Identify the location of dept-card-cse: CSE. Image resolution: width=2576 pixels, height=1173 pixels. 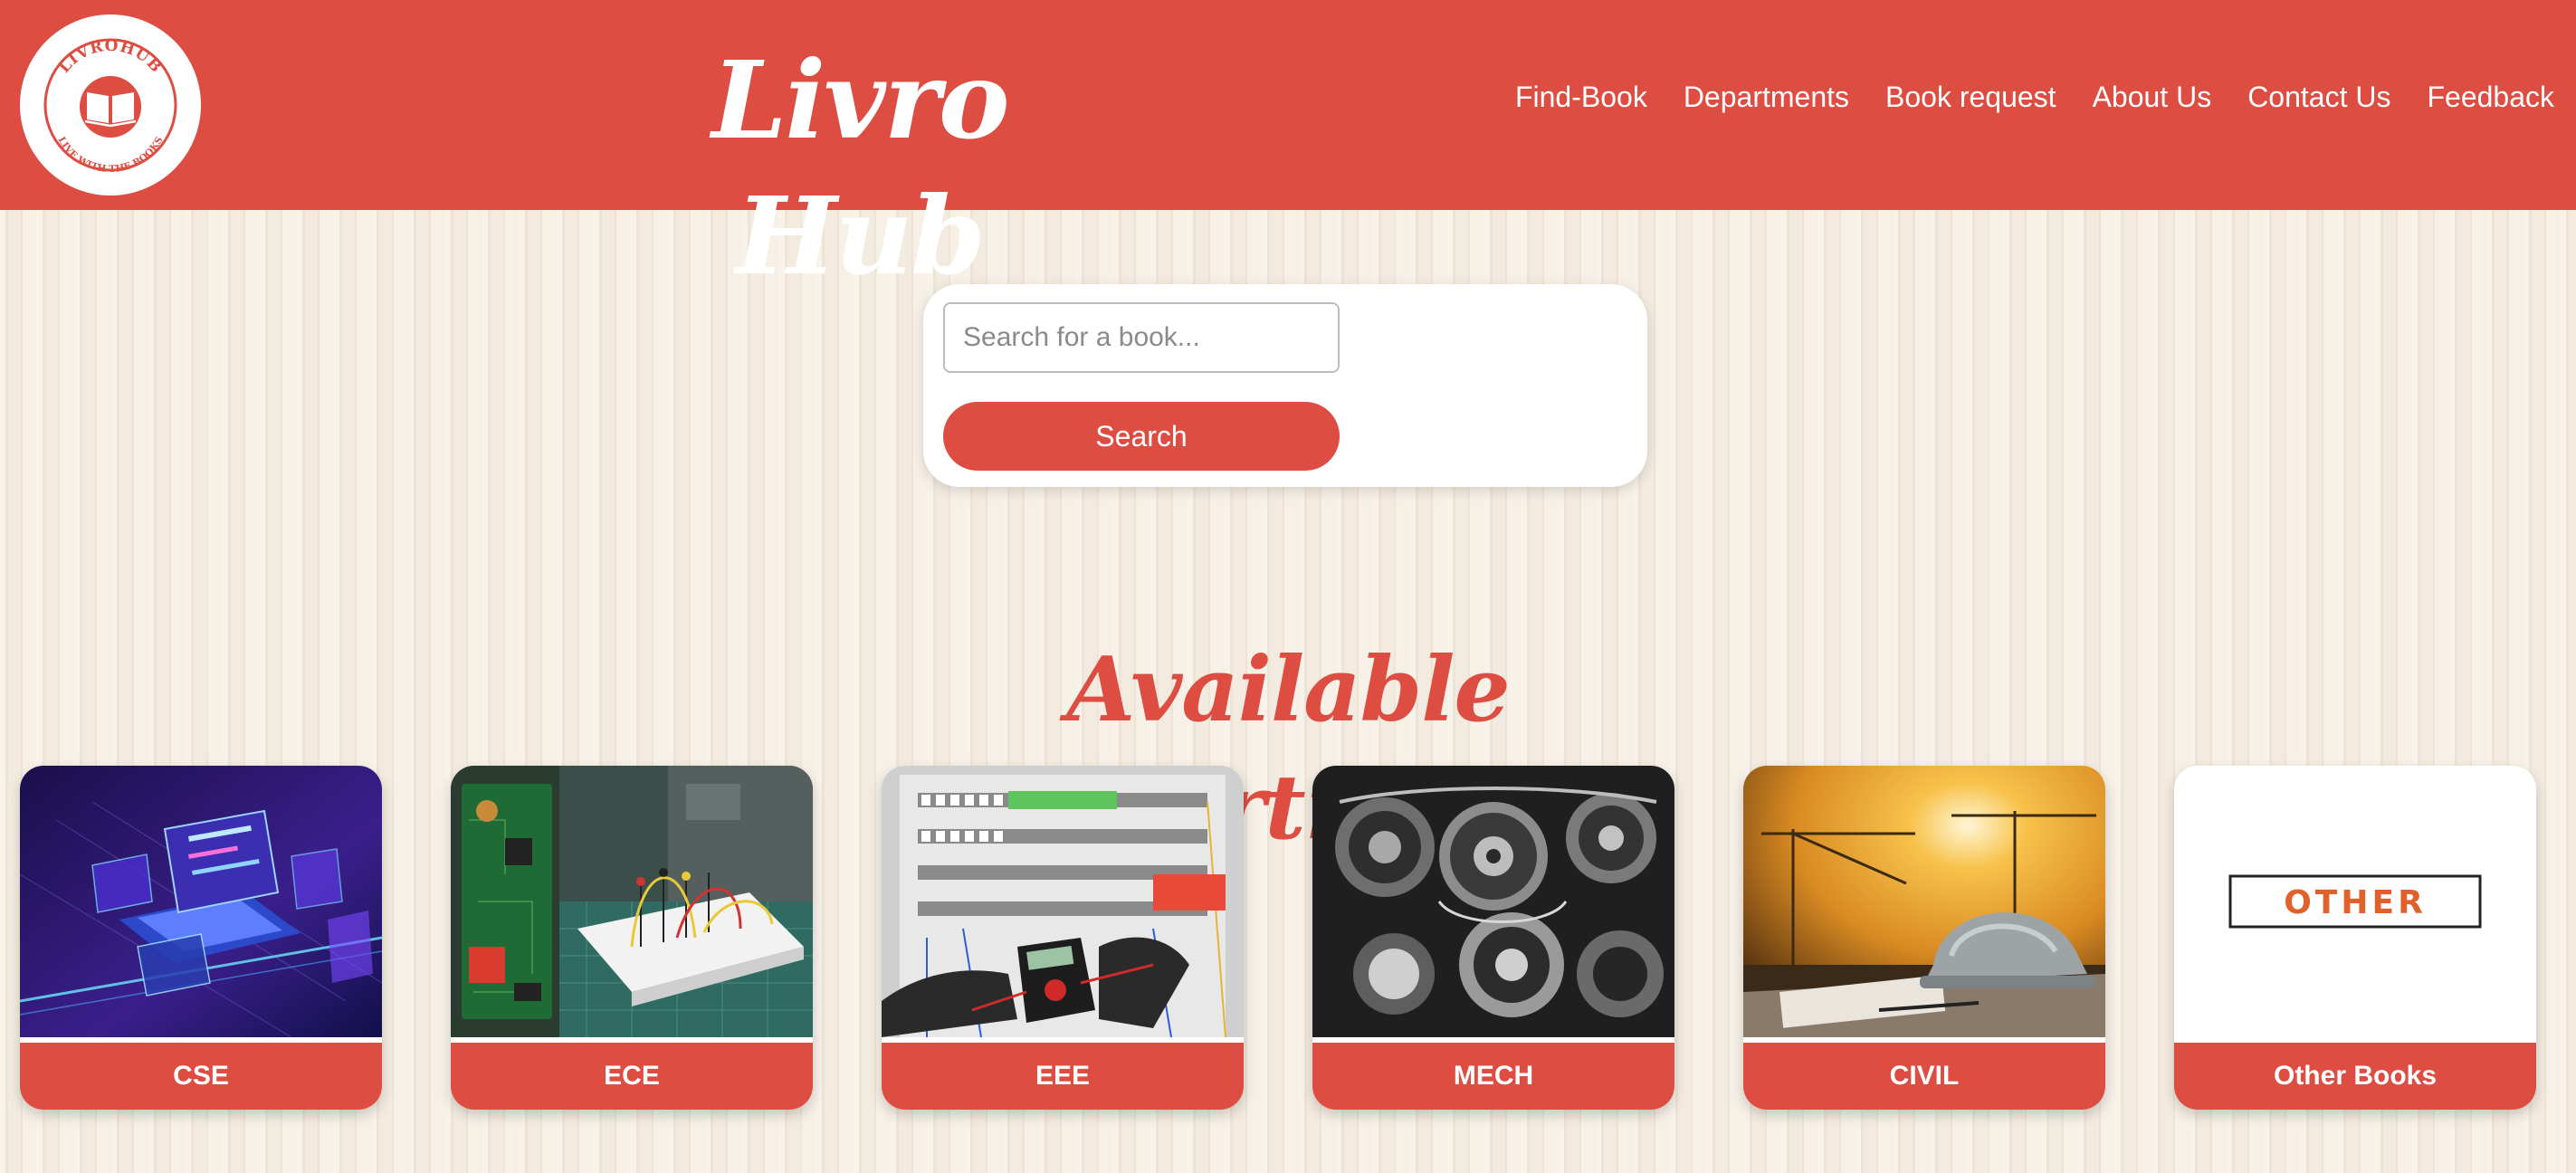
(201, 938).